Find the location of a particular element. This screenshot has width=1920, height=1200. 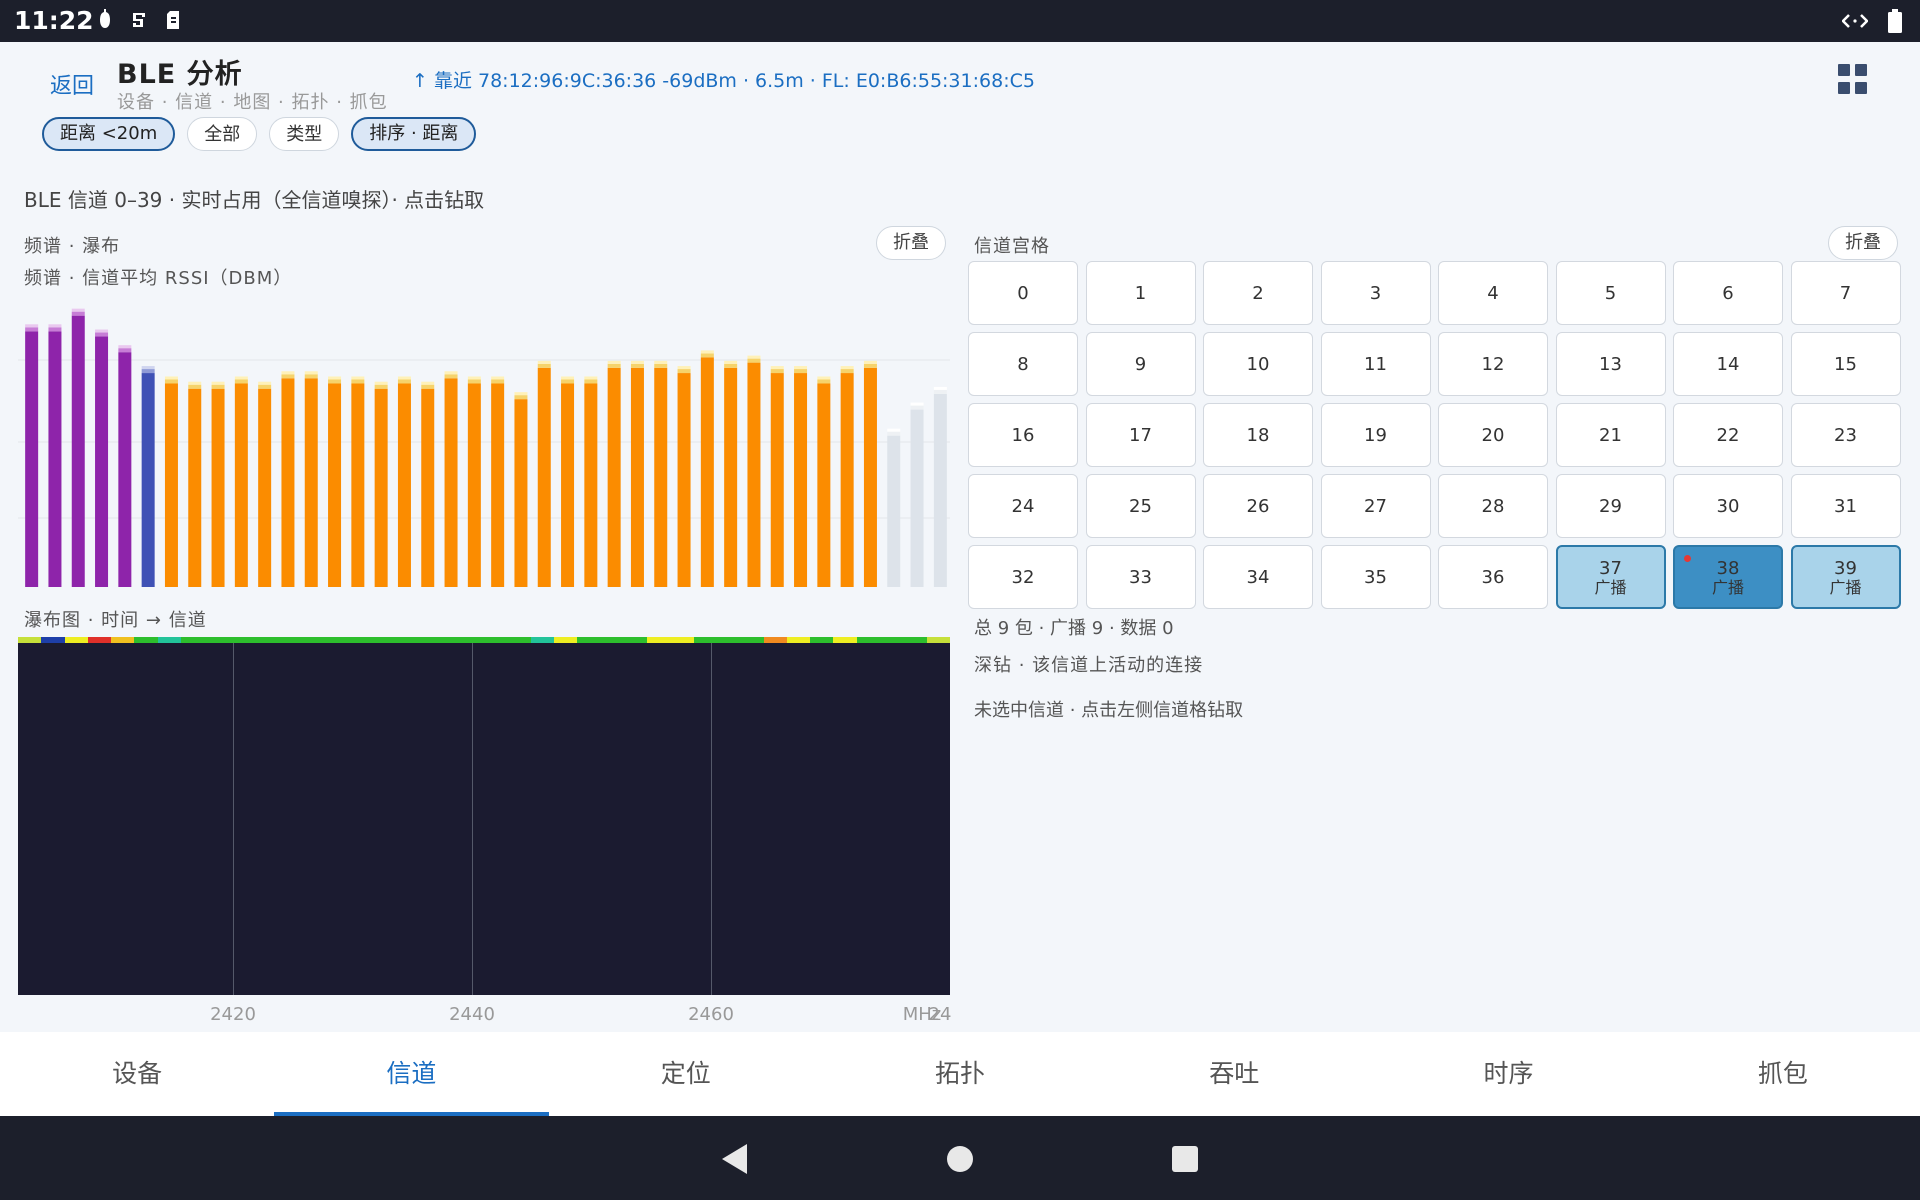

spectrum-bar-ch13 is located at coordinates (335, 485).